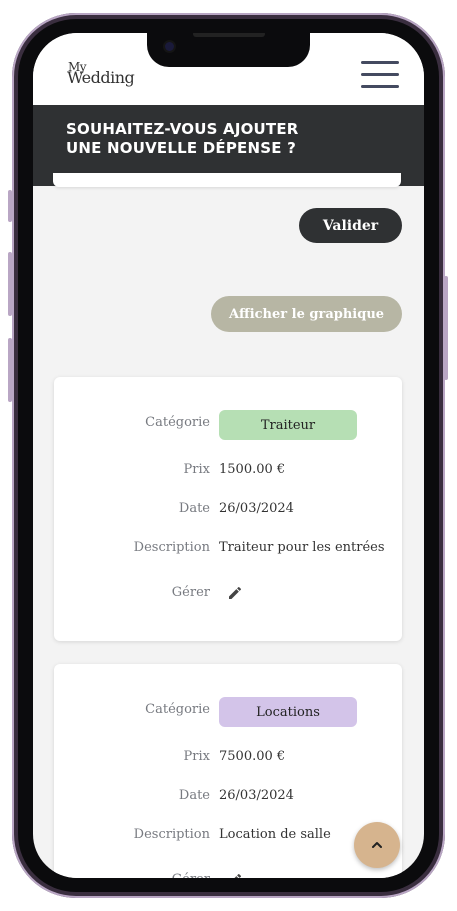  What do you see at coordinates (101, 77) in the screenshot?
I see `logo-text-bottom: Wedding` at bounding box center [101, 77].